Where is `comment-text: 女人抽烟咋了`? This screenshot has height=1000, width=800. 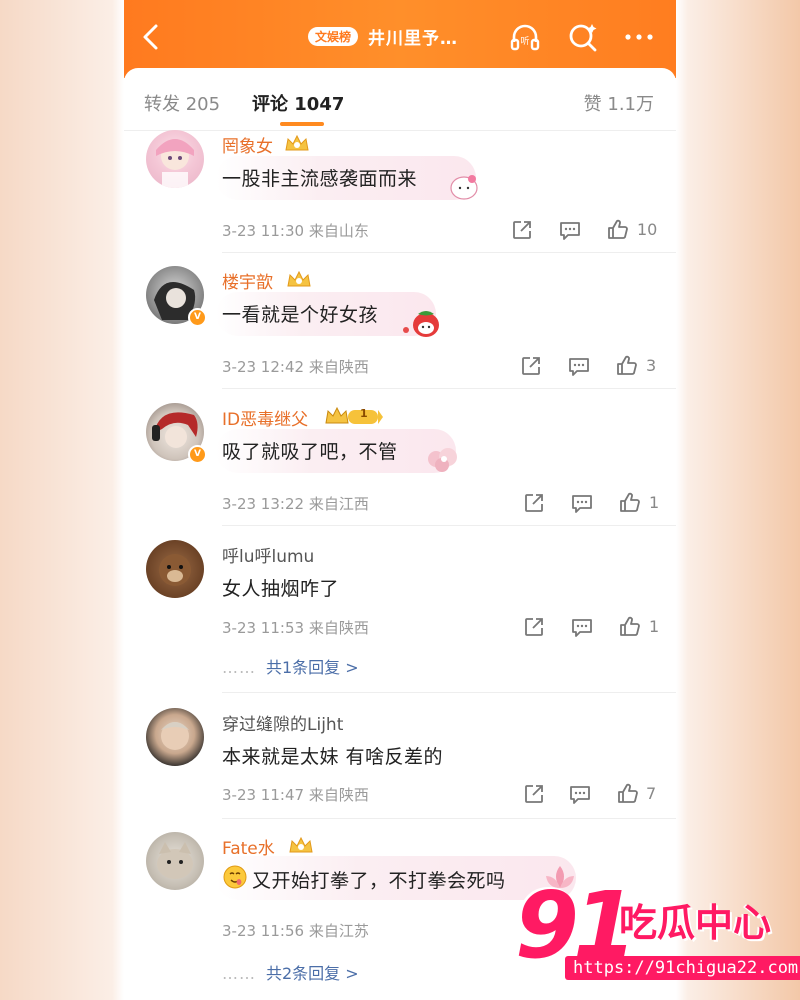
comment-text: 女人抽烟咋了 is located at coordinates (281, 589).